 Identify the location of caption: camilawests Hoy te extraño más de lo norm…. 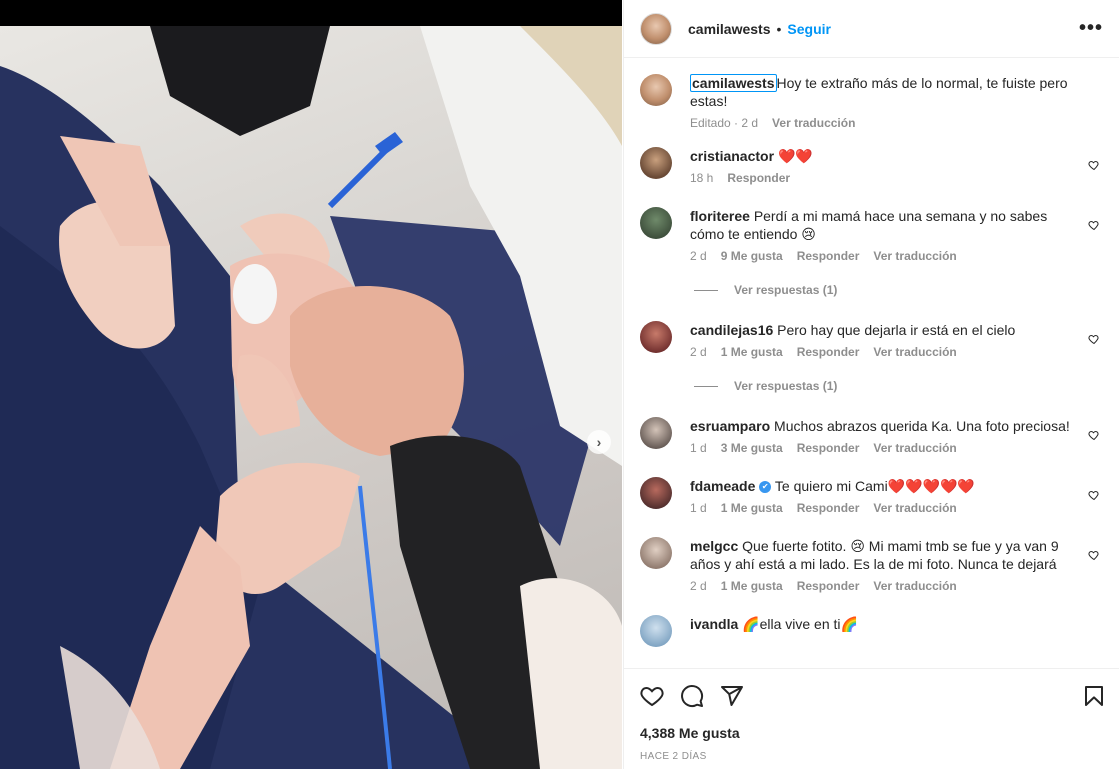
(872, 102).